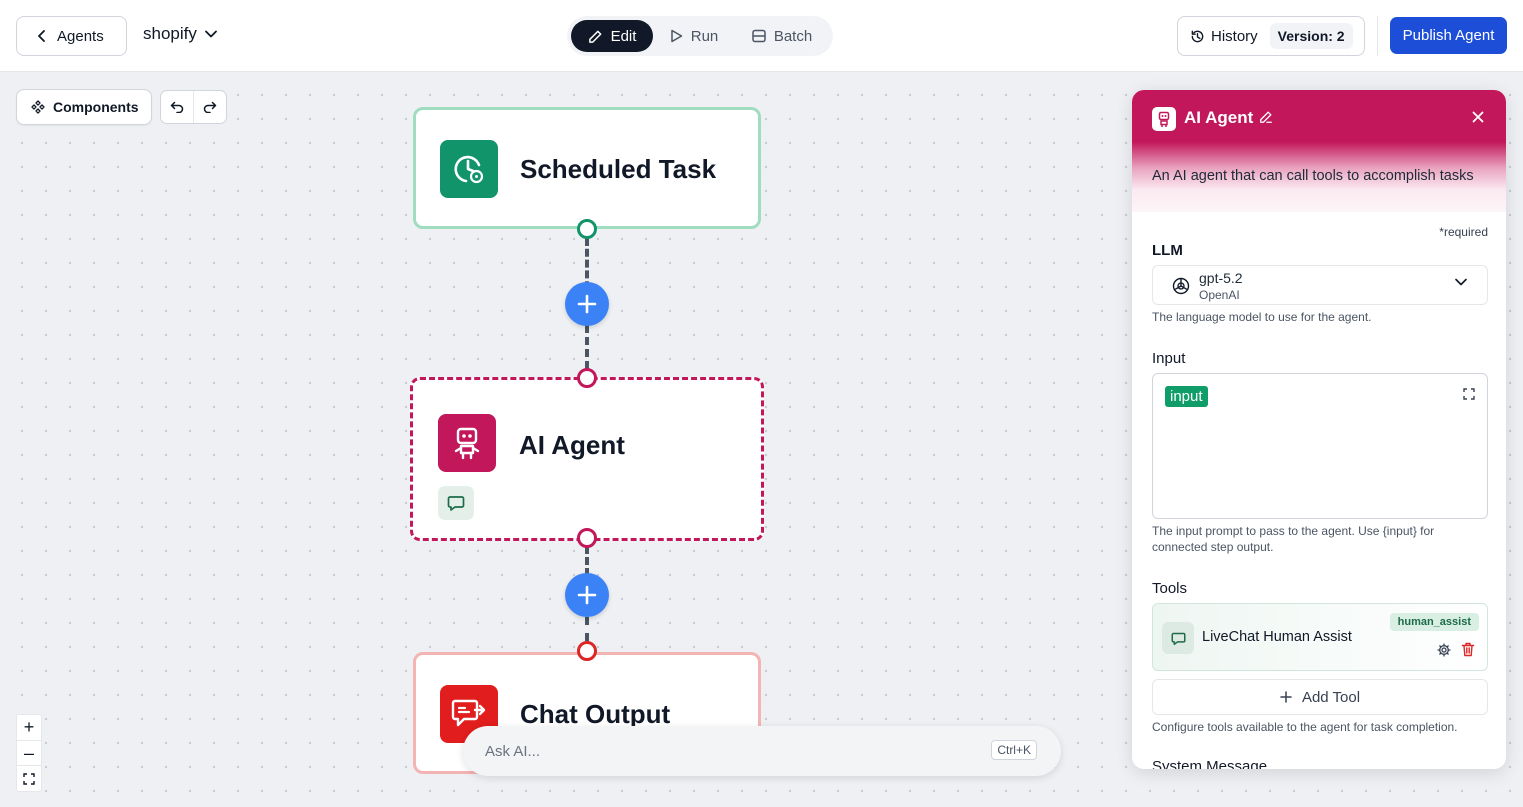 This screenshot has height=807, width=1523. I want to click on gear-icon, so click(1444, 650).